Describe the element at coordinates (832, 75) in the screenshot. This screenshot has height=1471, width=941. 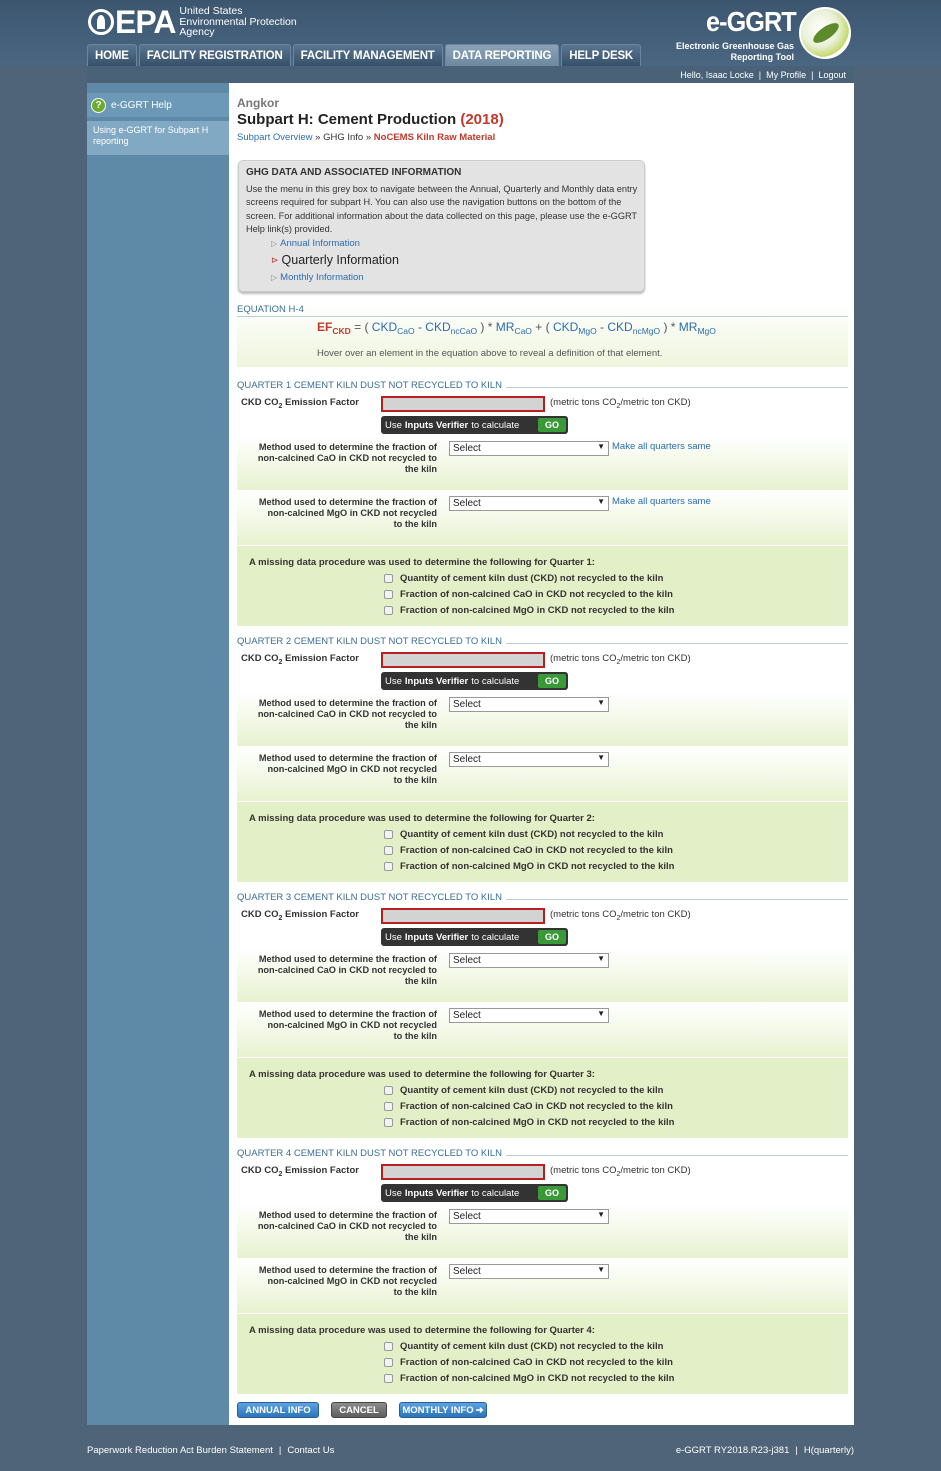
I see `logout-link: Logout` at that location.